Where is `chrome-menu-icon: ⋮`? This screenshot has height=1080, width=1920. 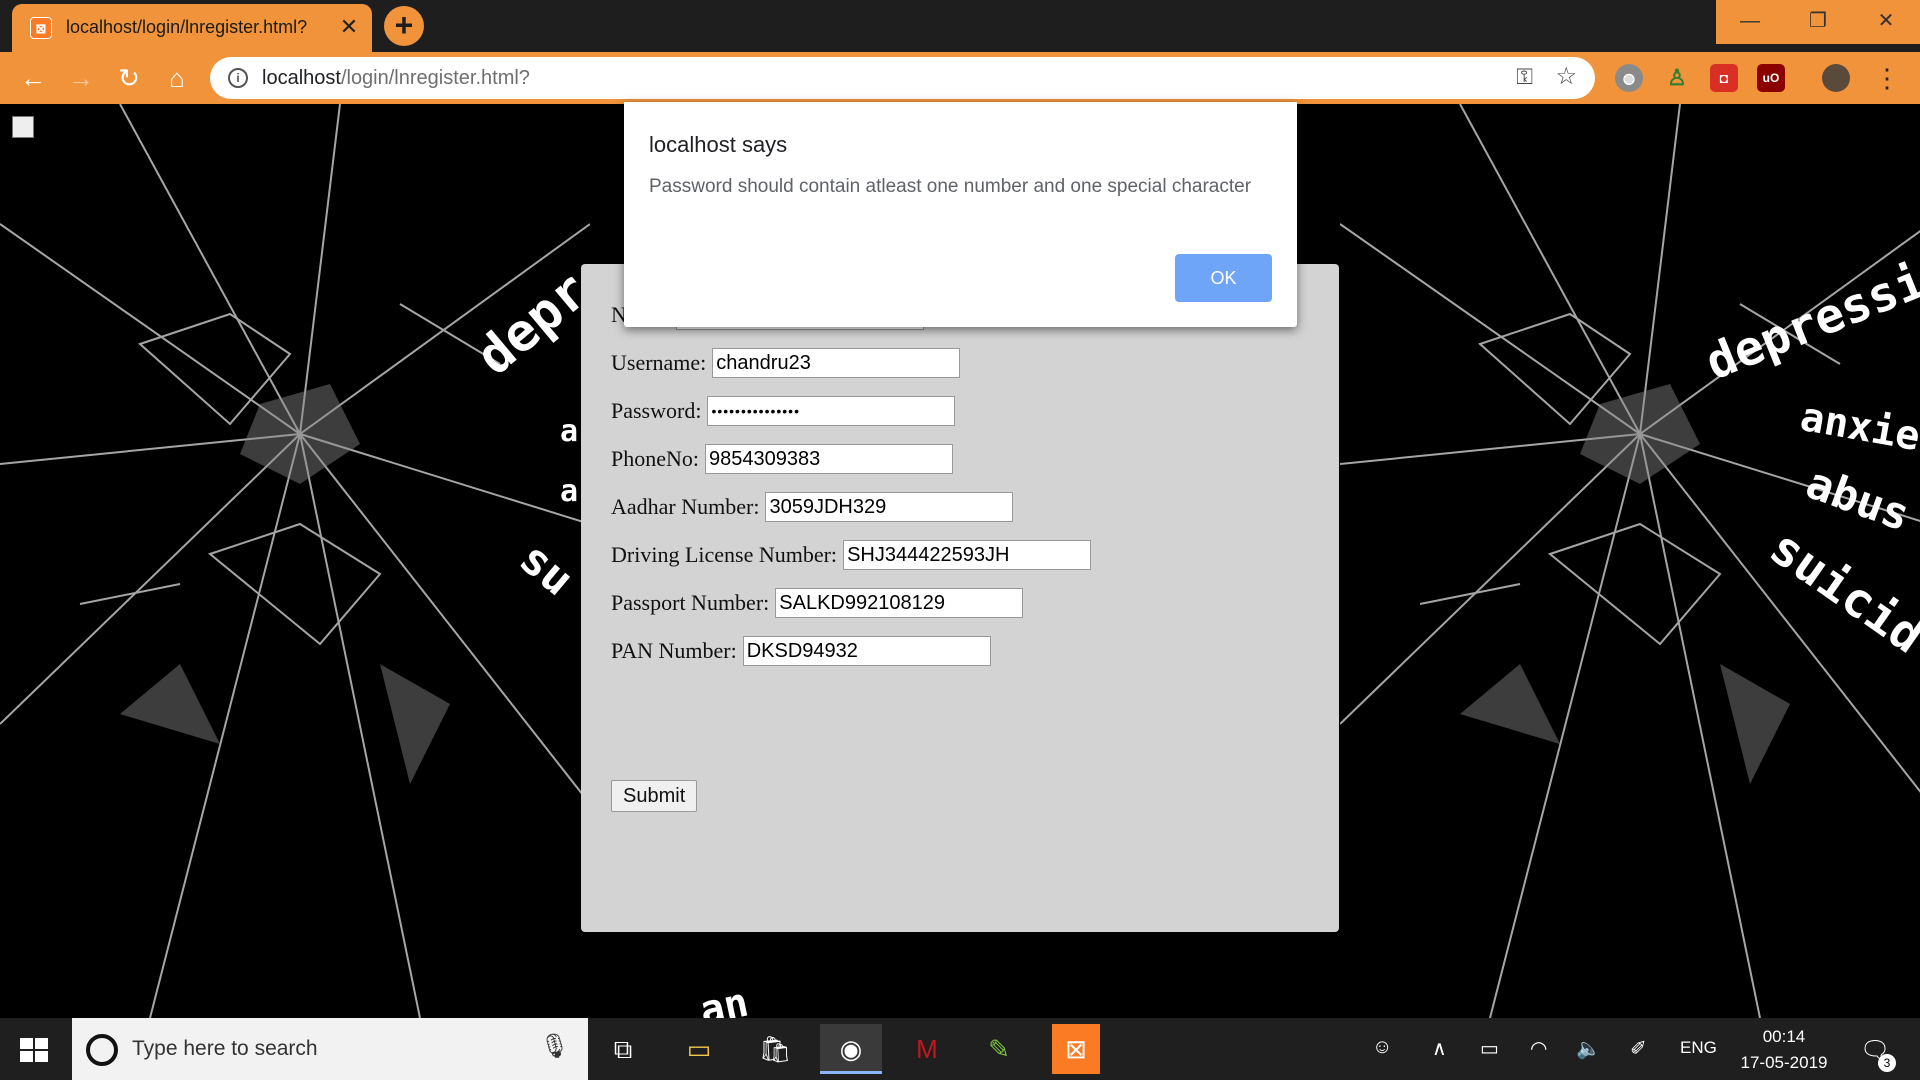 chrome-menu-icon: ⋮ is located at coordinates (1887, 79).